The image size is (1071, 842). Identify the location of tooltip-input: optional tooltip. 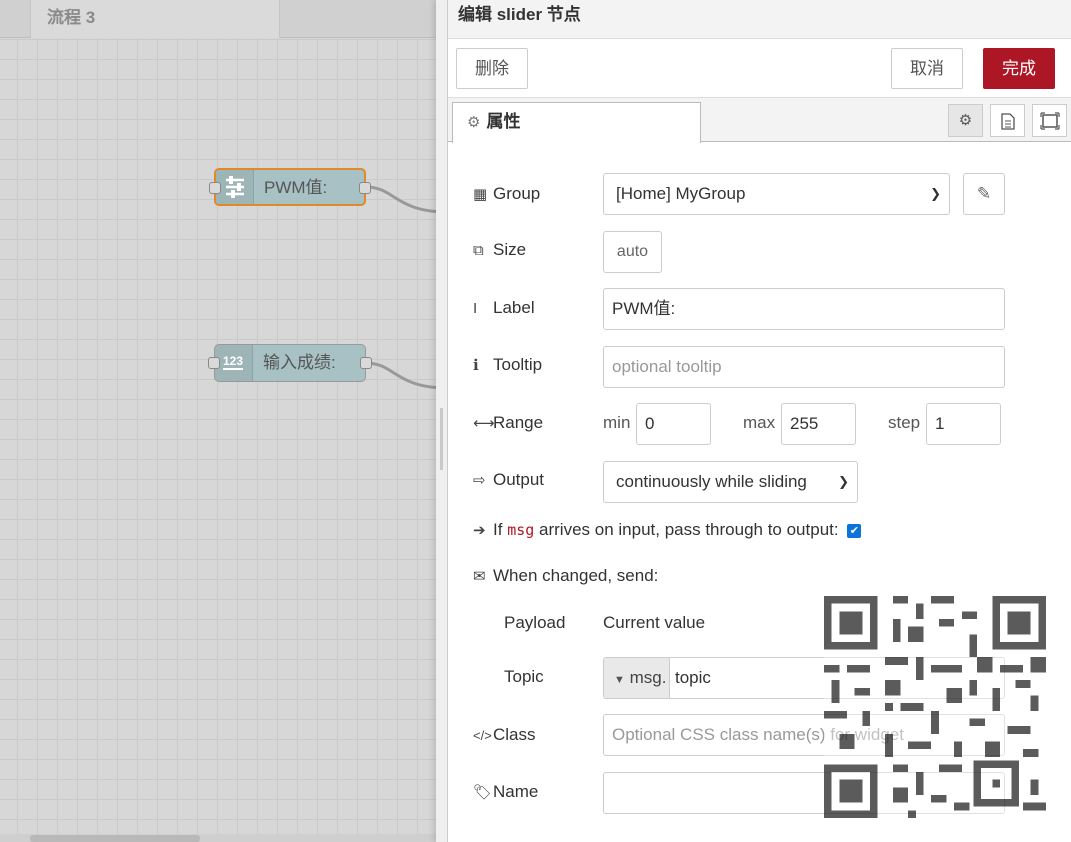
(804, 367).